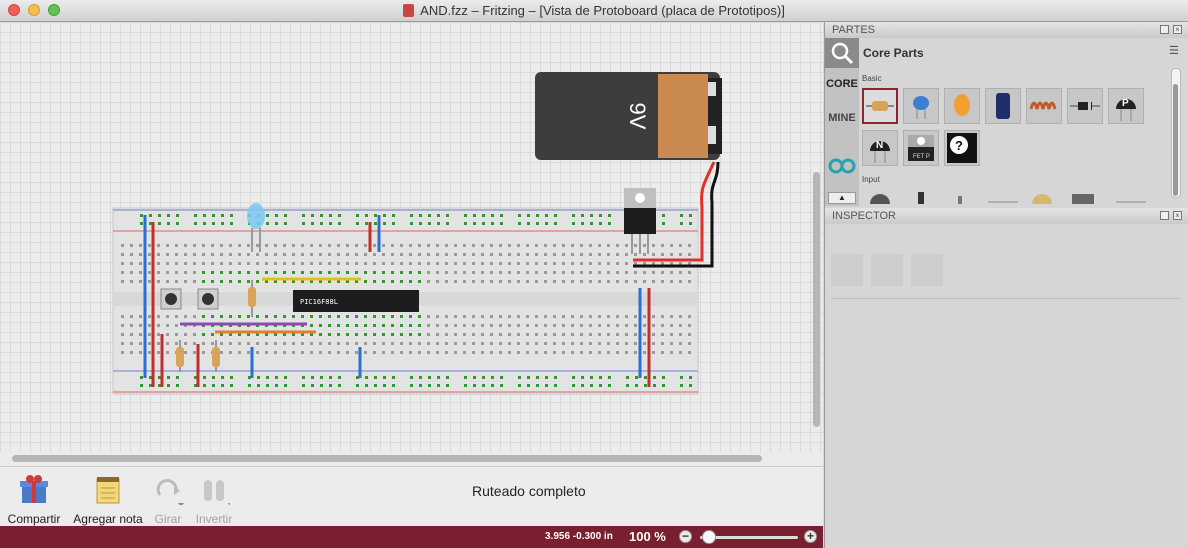 This screenshot has height=548, width=1188. What do you see at coordinates (853, 30) in the screenshot?
I see `parts-panel-title: PARTES` at bounding box center [853, 30].